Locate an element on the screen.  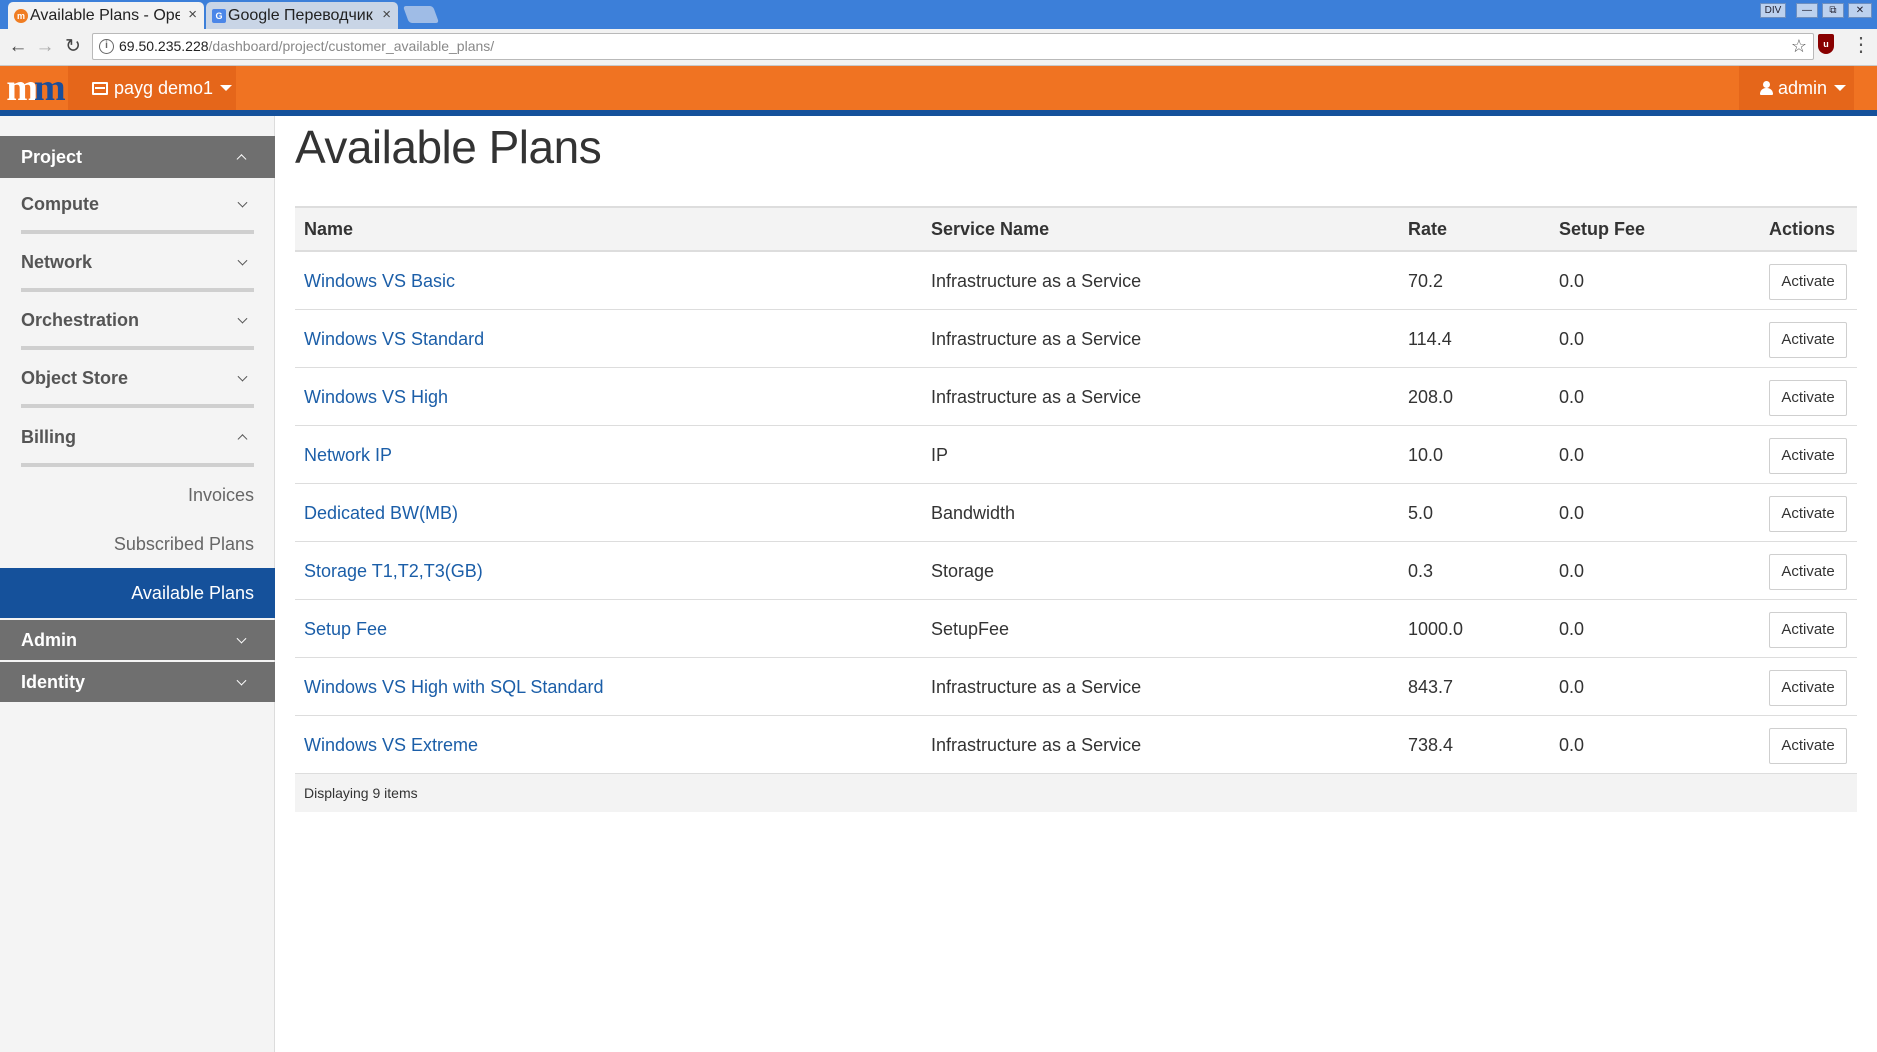
plan-name-link: Windows VS Standard is located at coordinates (394, 339).